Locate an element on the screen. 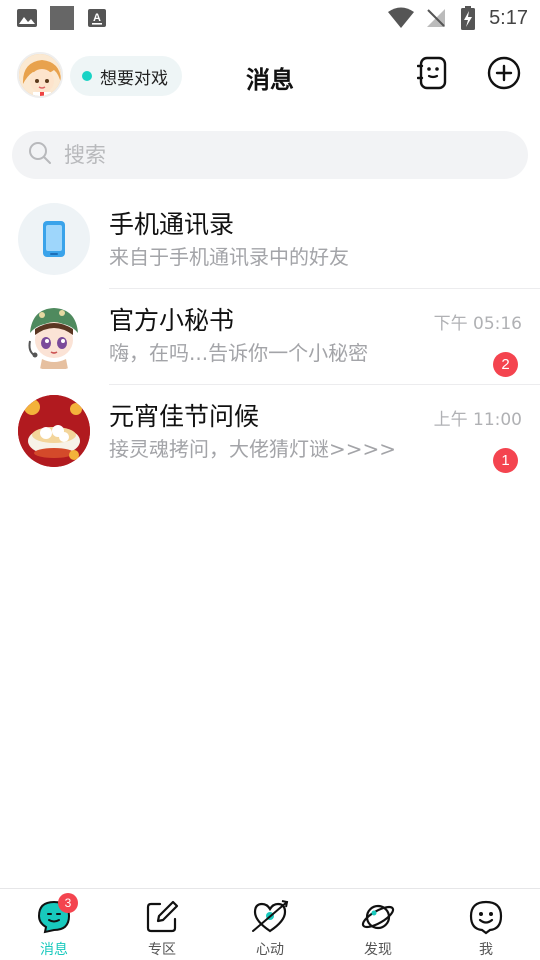  accessibility-a-icon: A is located at coordinates (97, 18).